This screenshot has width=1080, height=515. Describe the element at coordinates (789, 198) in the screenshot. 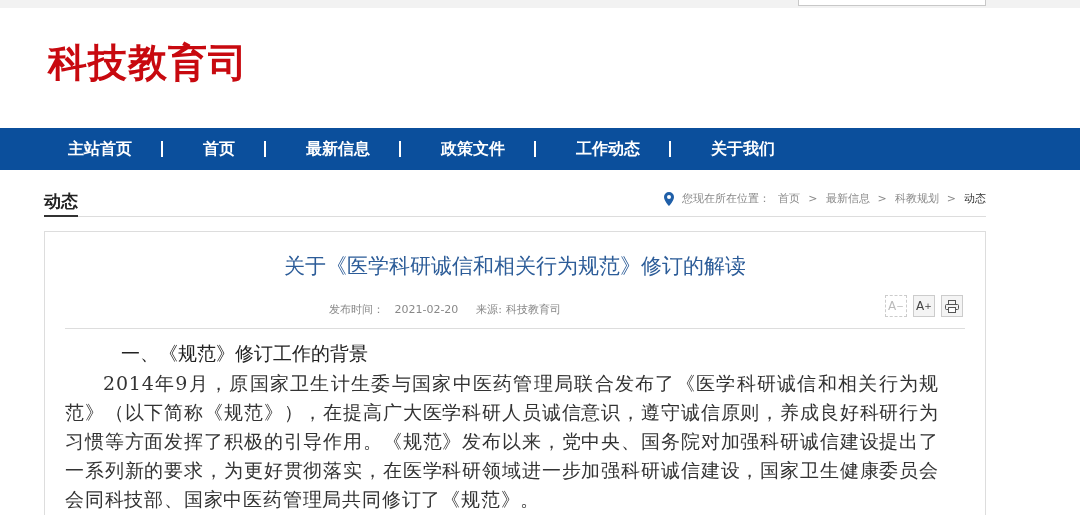

I see `breadcrumb-link: 首页` at that location.